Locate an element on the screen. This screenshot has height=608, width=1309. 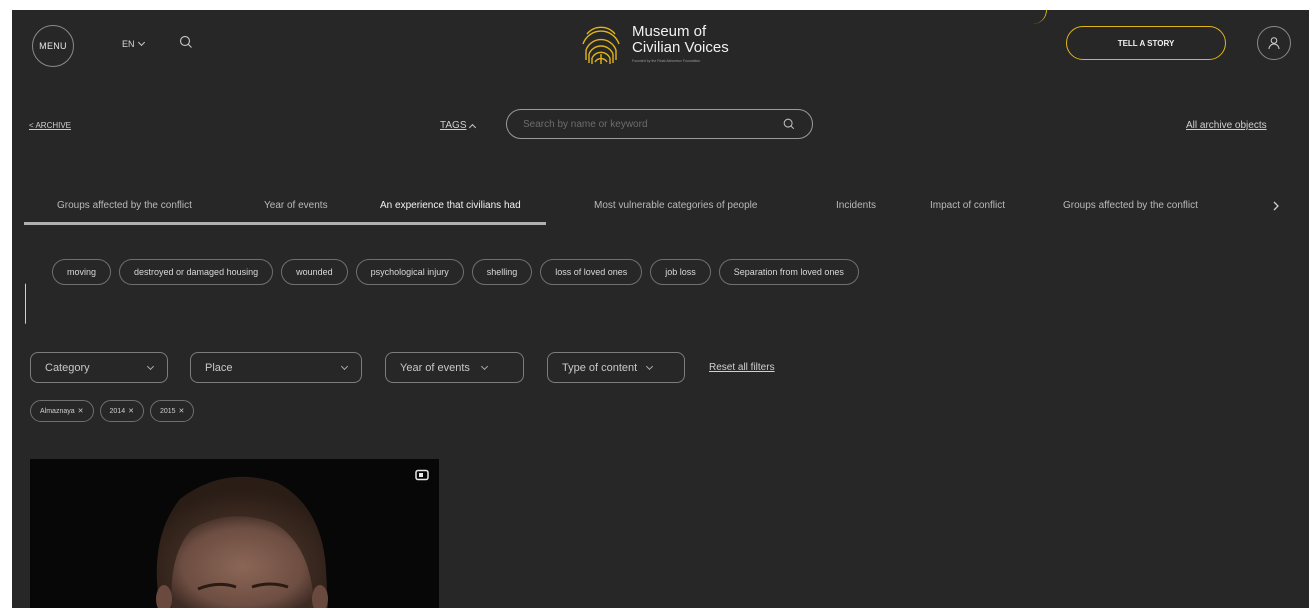
tag-chip: destroyed or damaged housing is located at coordinates (196, 272).